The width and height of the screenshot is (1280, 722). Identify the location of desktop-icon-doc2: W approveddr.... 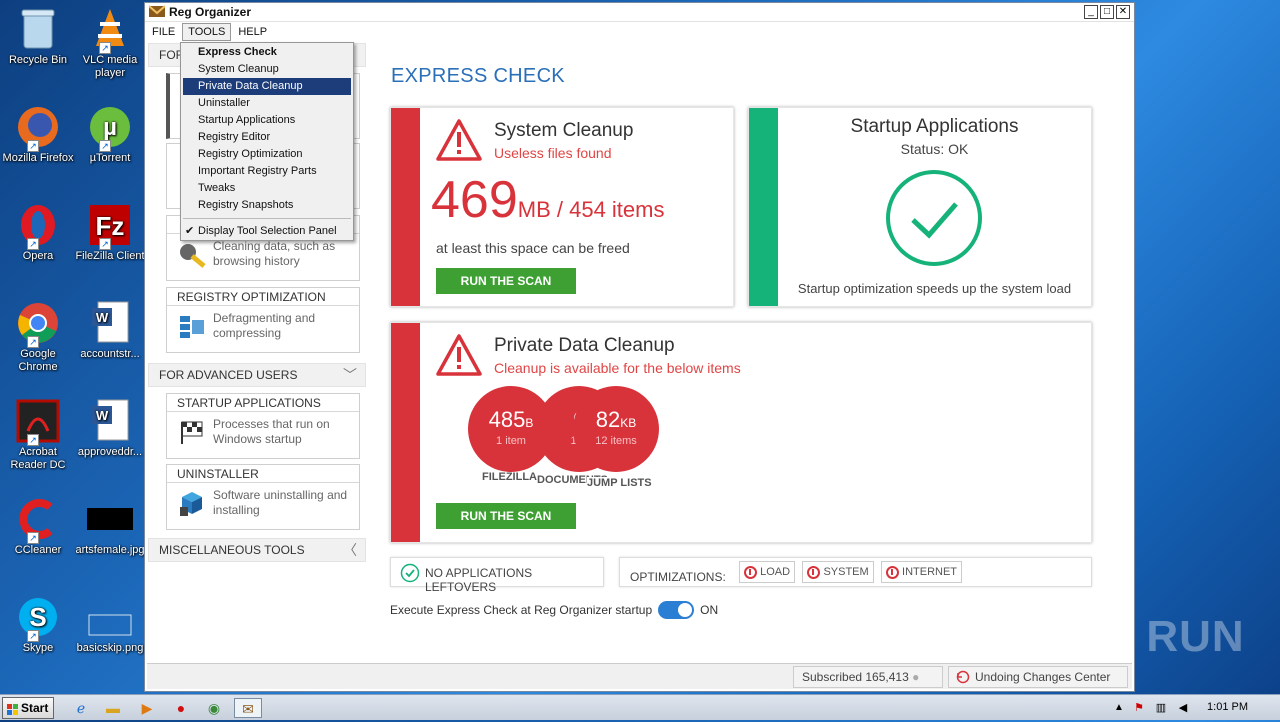
(110, 428).